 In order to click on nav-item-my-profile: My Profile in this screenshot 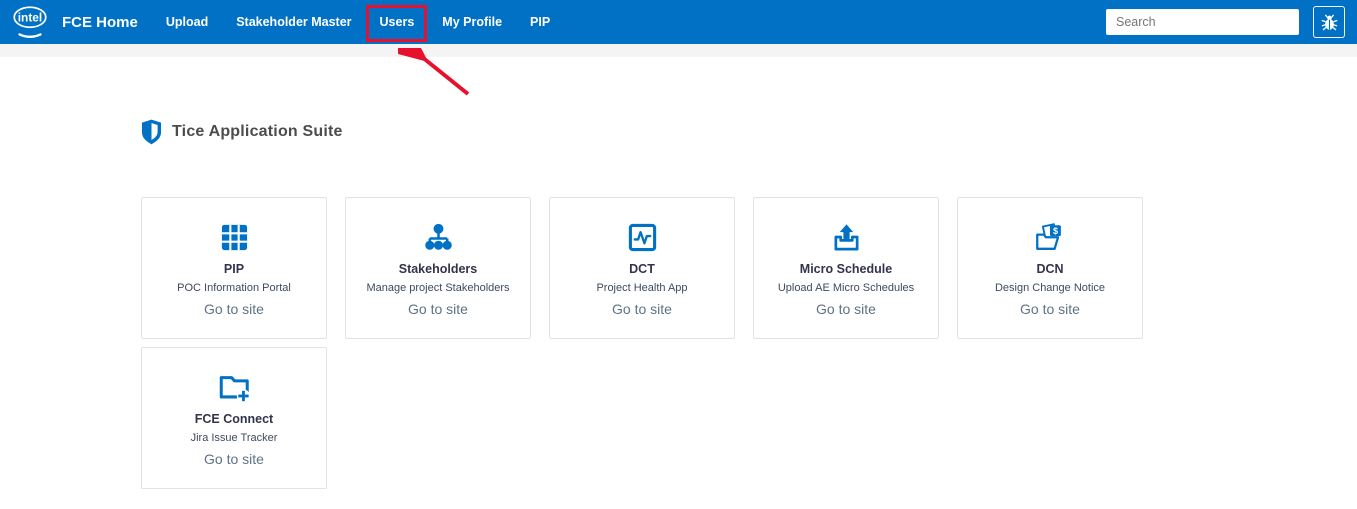, I will do `click(472, 22)`.